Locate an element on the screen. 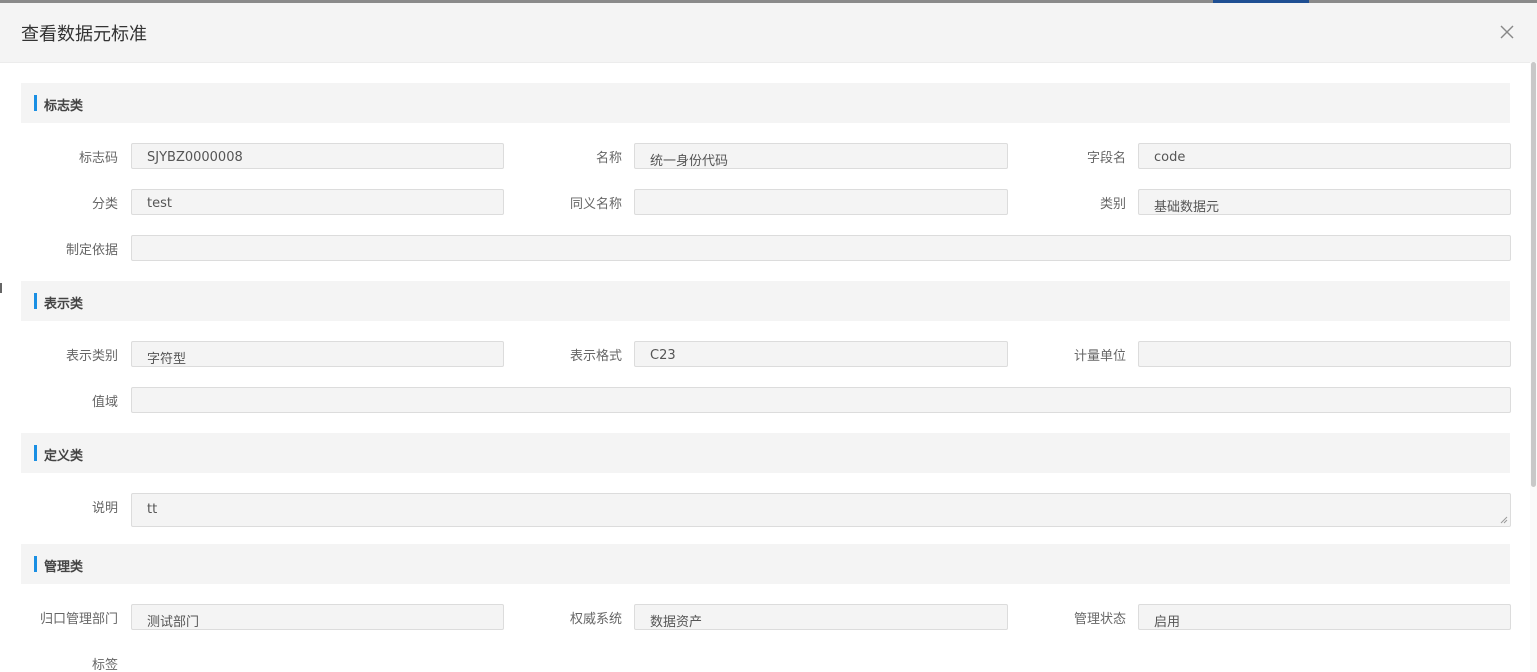  id-code-label: 标志码 is located at coordinates (98, 158).